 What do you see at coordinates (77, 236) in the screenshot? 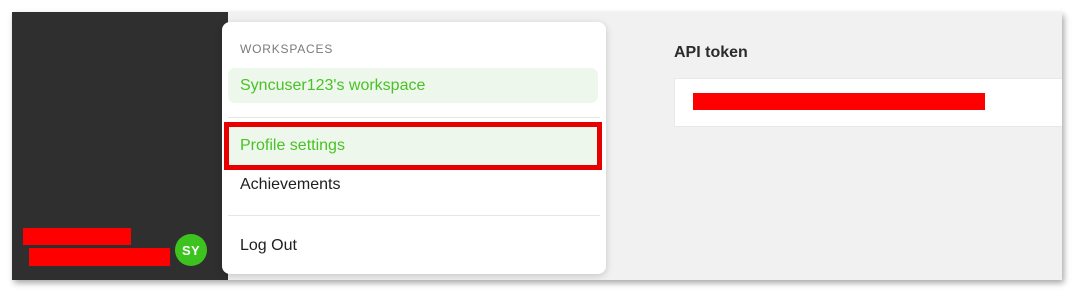
I see `redacted-user-name` at bounding box center [77, 236].